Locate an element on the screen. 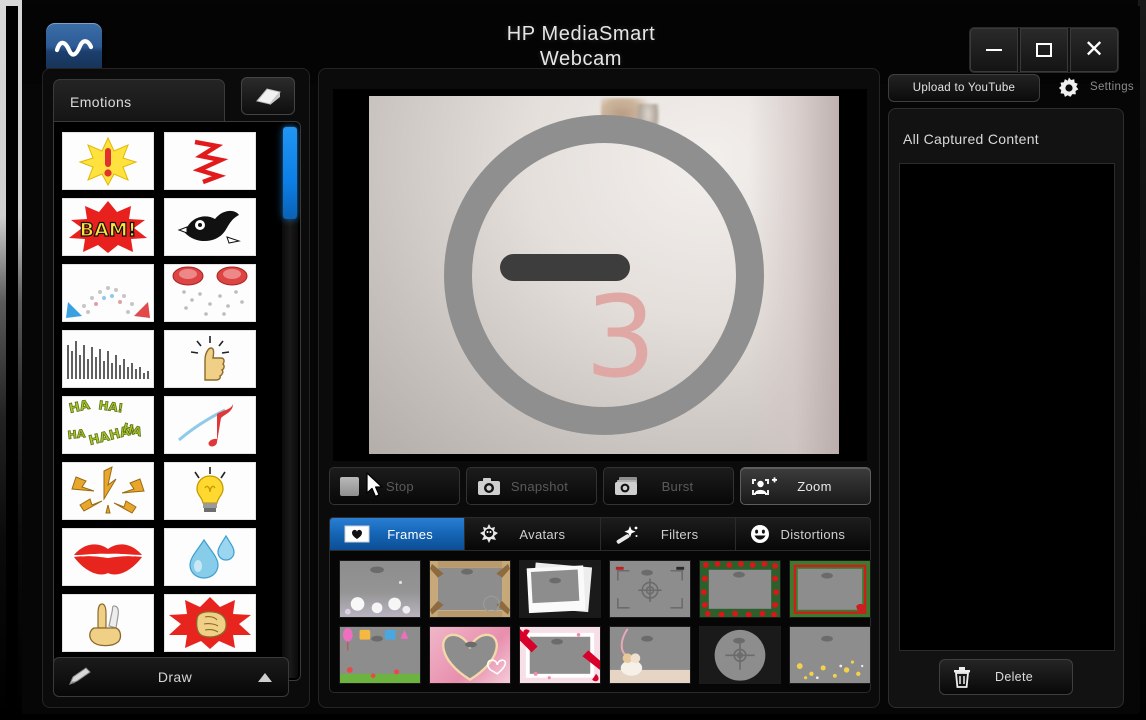  maximize-icon is located at coordinates (1044, 50).